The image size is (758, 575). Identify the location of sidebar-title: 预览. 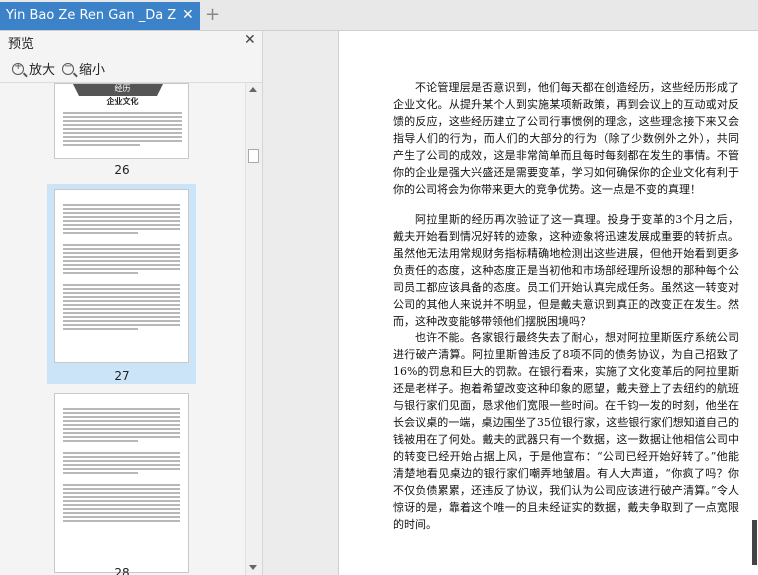
(21, 43).